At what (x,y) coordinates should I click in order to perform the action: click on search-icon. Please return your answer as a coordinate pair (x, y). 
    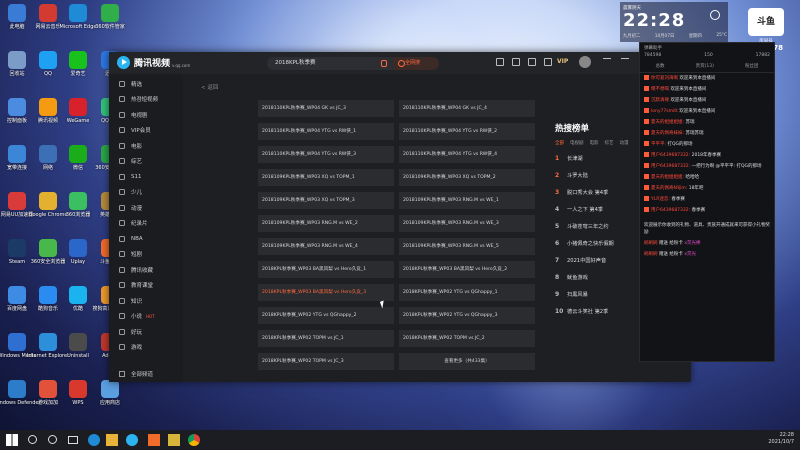
    Looking at the image, I should click on (32, 439).